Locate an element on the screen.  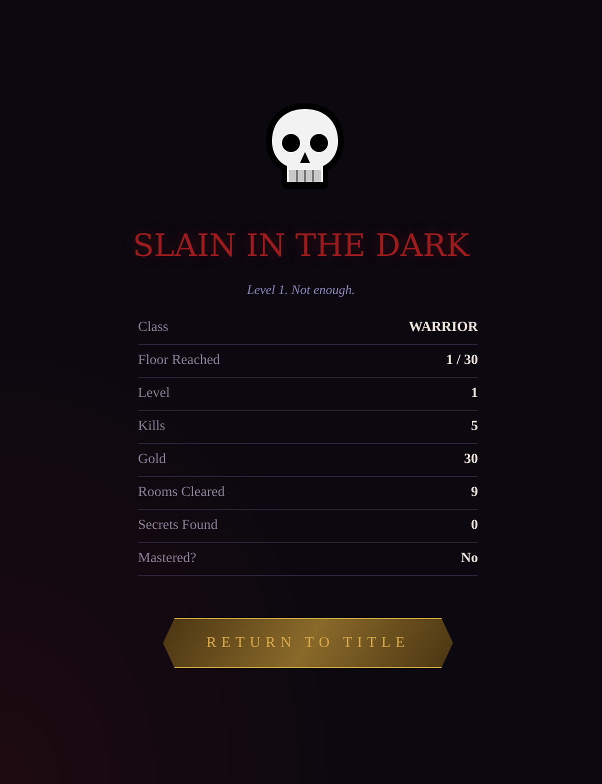
subtitle: Level 1. Not enough. is located at coordinates (301, 290).